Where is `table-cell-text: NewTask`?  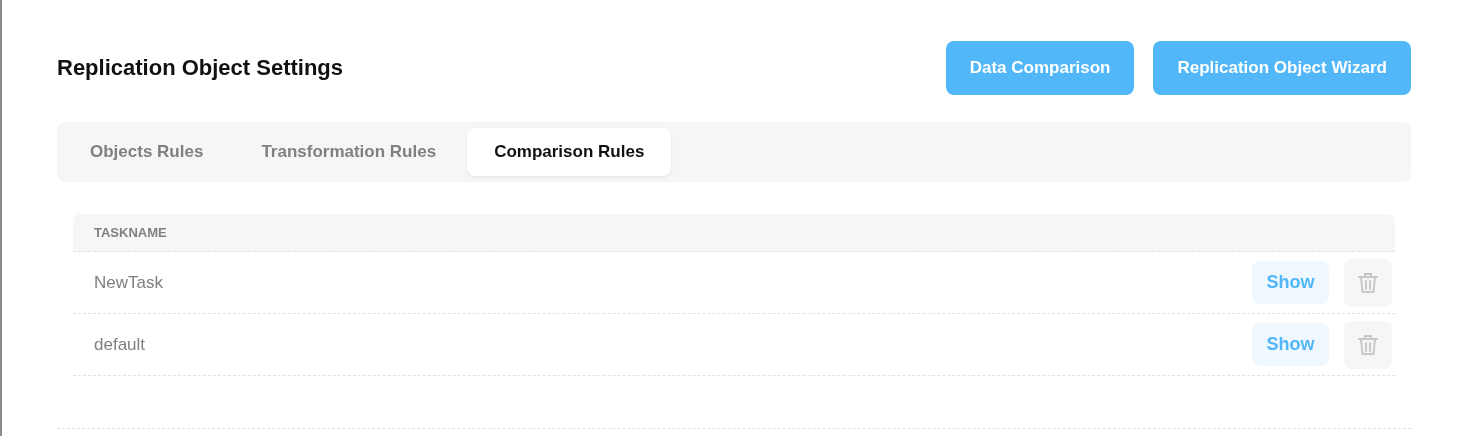 table-cell-text: NewTask is located at coordinates (129, 282).